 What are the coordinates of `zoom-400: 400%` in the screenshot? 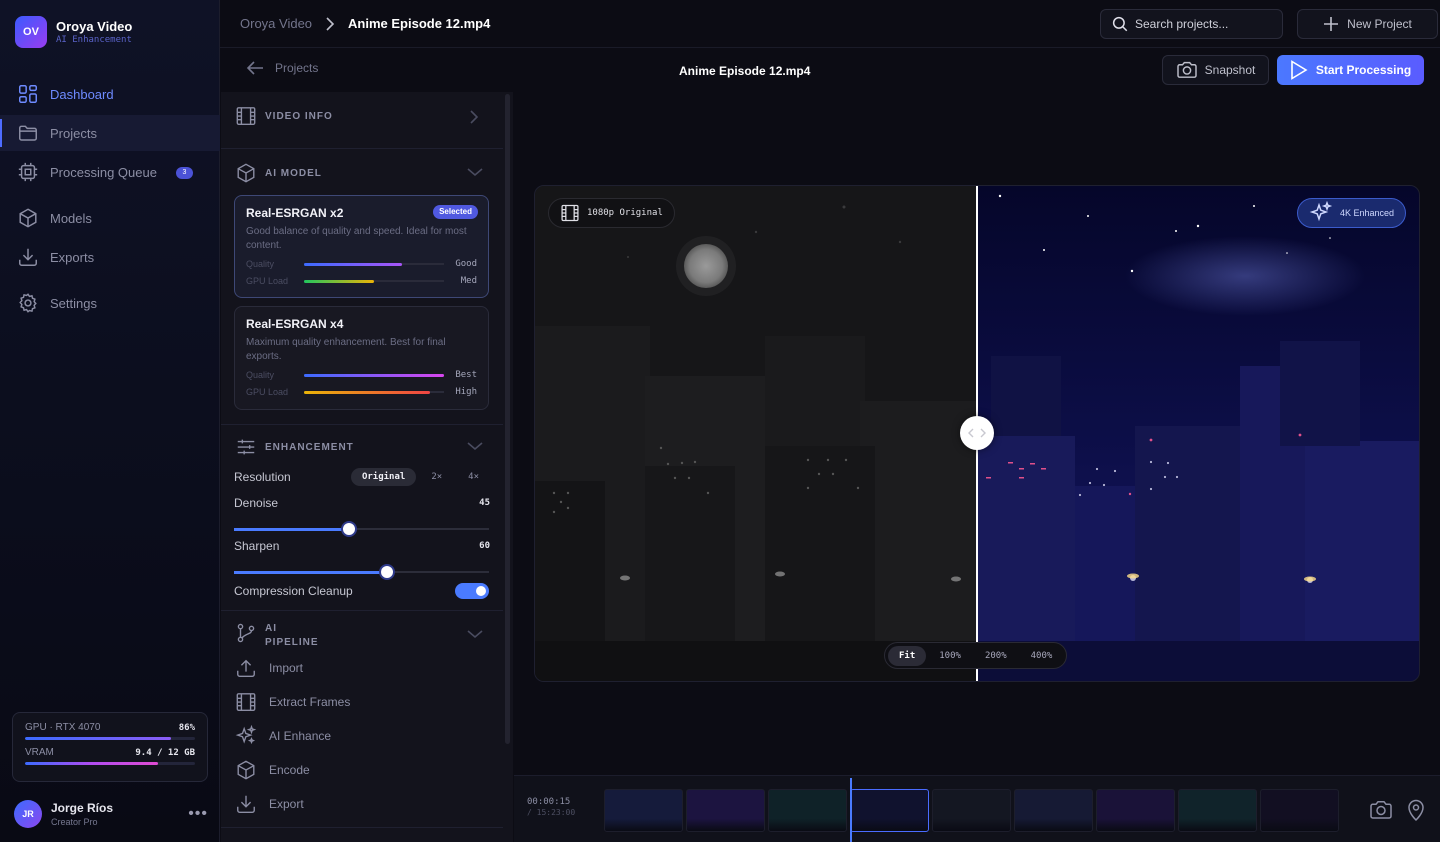 It's located at (1042, 656).